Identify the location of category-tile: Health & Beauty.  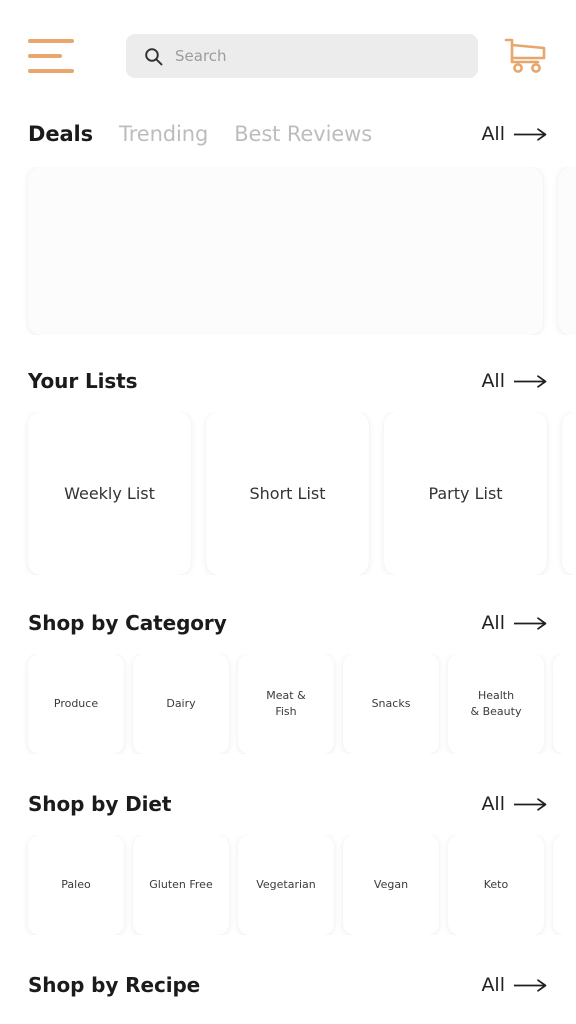
(496, 704).